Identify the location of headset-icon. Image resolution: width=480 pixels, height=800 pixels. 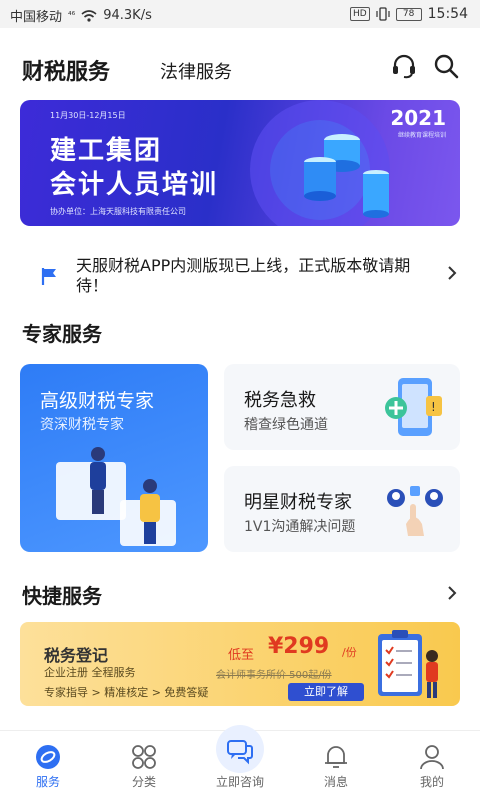
(404, 66).